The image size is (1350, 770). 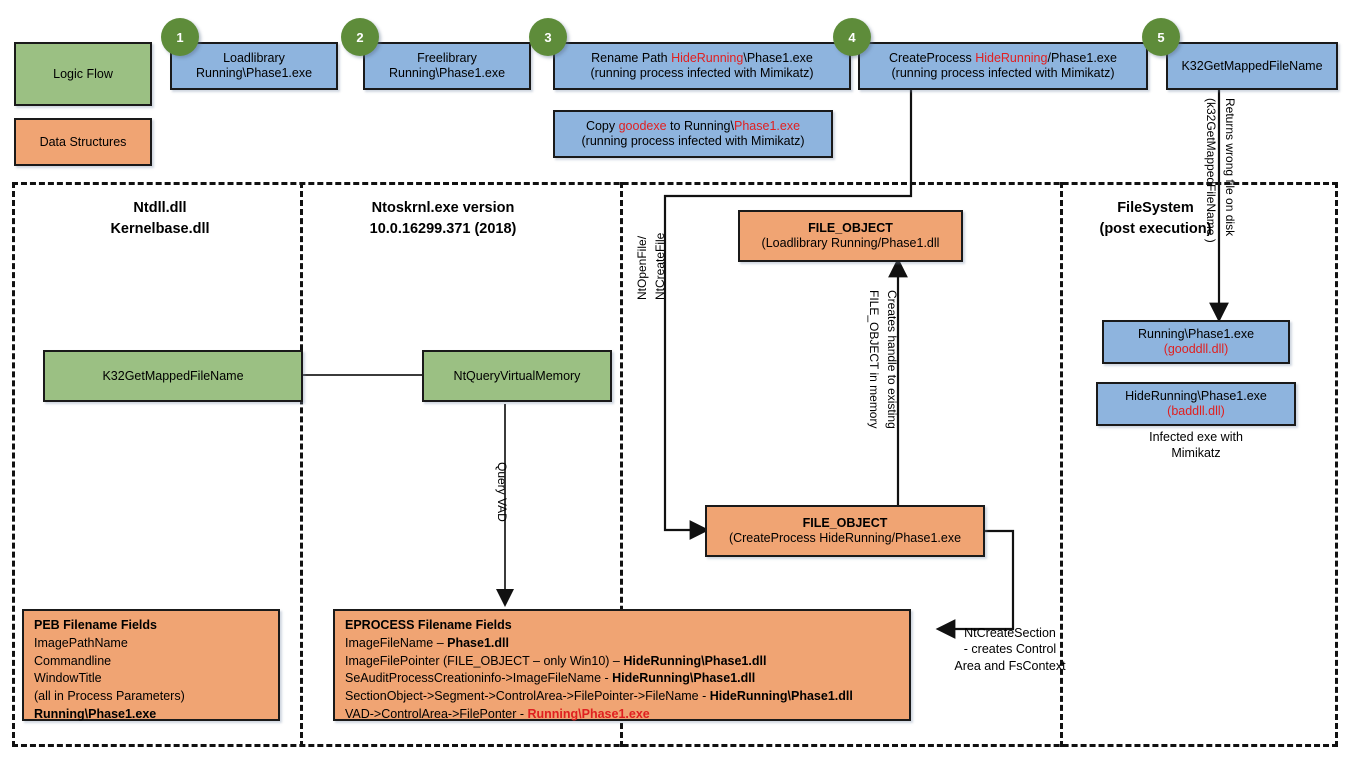 I want to click on legend-data-structures-label: Data Structures, so click(x=83, y=141).